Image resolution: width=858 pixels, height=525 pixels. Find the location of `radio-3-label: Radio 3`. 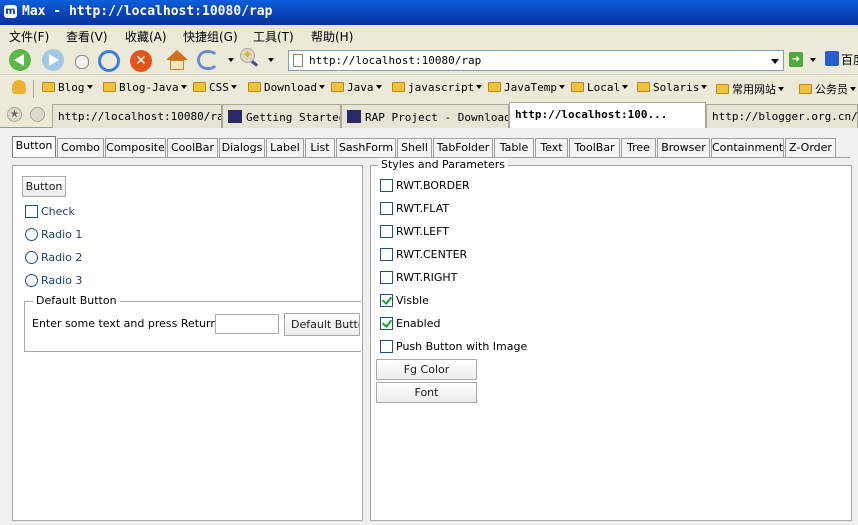

radio-3-label: Radio 3 is located at coordinates (61, 280).